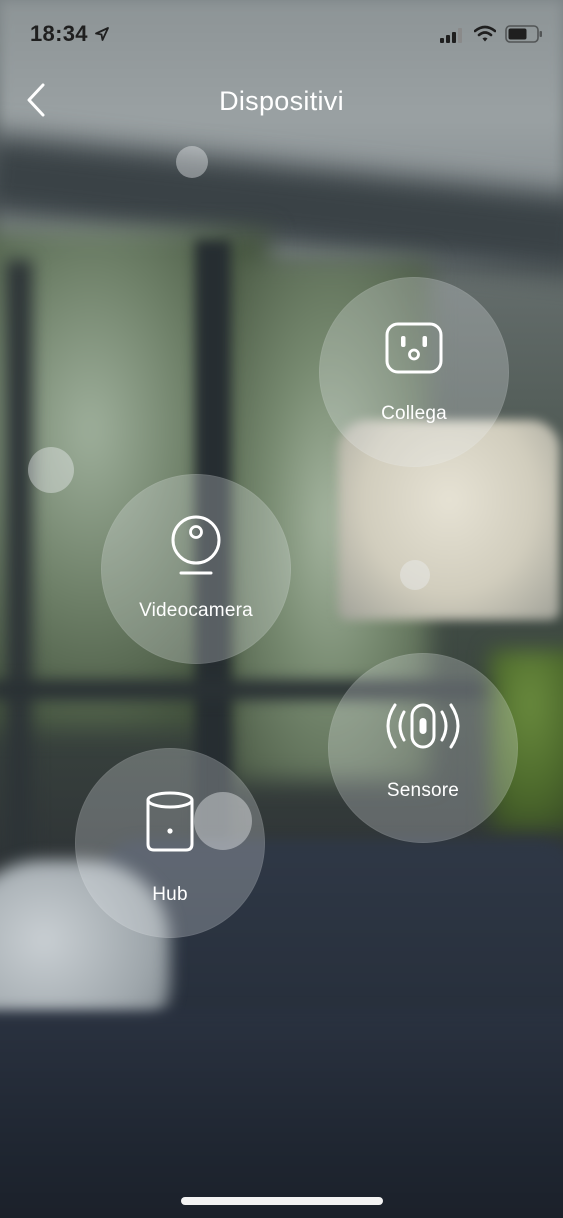 This screenshot has width=563, height=1218. Describe the element at coordinates (414, 348) in the screenshot. I see `smart-plug-icon` at that location.